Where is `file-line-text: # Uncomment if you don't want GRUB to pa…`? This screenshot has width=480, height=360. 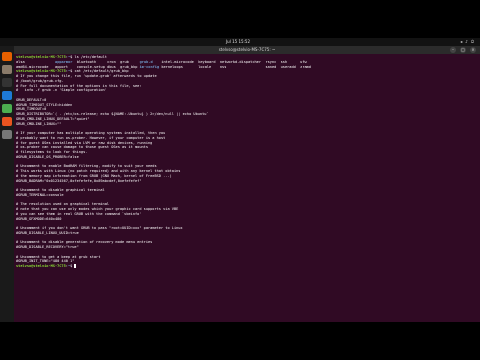 file-line-text: # Uncomment if you don't want GRUB to pa… is located at coordinates (99, 228).